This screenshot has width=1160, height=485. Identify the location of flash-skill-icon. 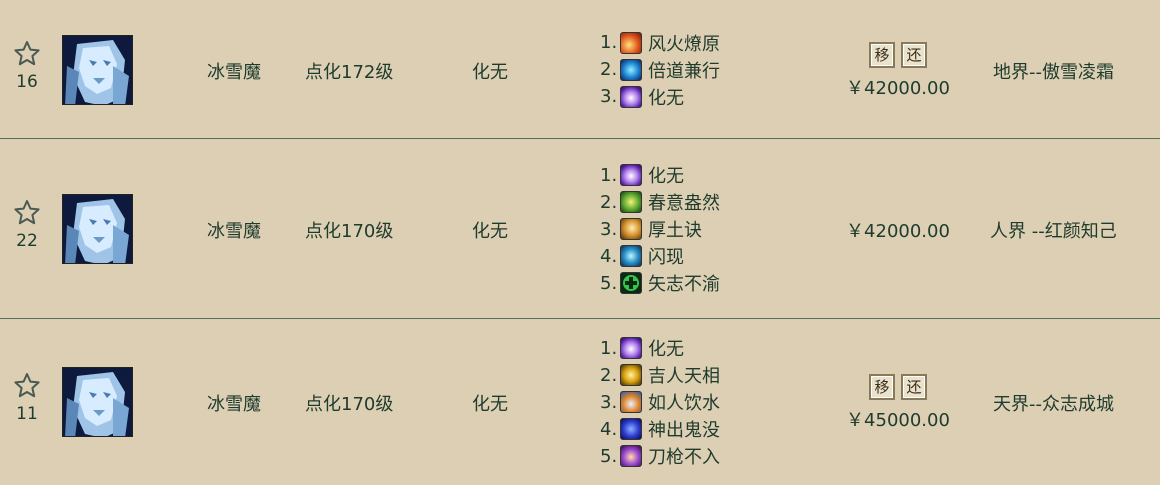
(631, 256).